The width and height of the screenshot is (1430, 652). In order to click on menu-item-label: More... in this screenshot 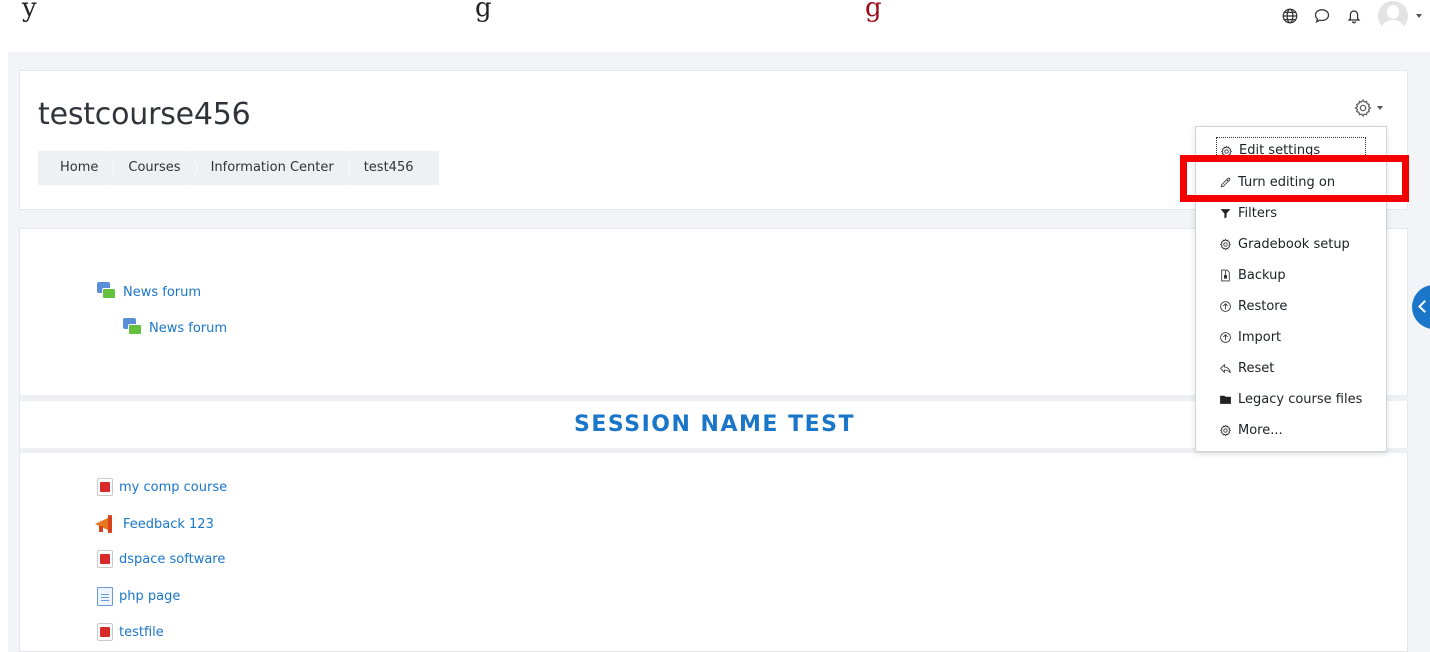, I will do `click(1260, 430)`.